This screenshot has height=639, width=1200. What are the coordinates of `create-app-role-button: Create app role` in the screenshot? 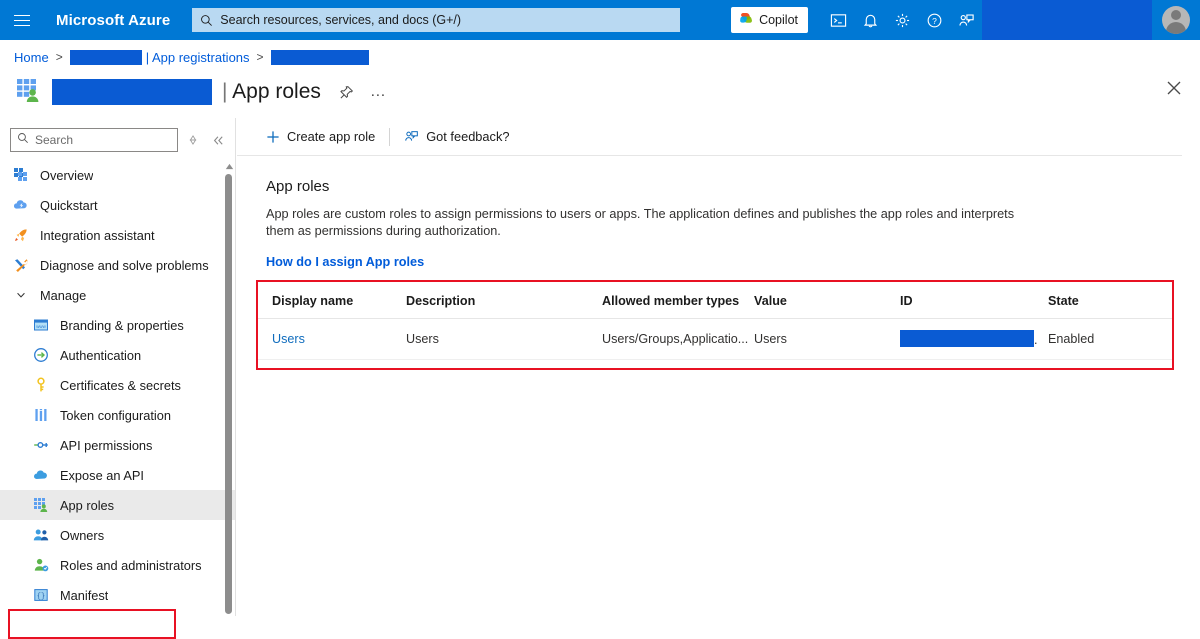 It's located at (320, 137).